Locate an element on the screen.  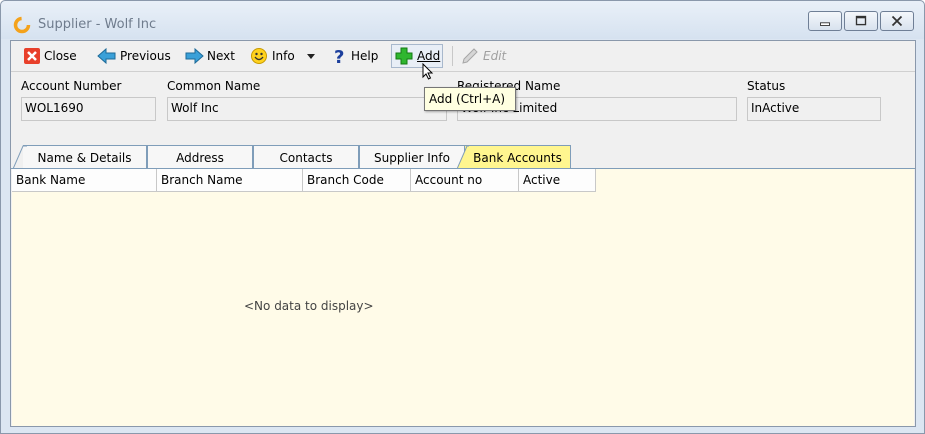
tab-label: Contacts is located at coordinates (306, 157).